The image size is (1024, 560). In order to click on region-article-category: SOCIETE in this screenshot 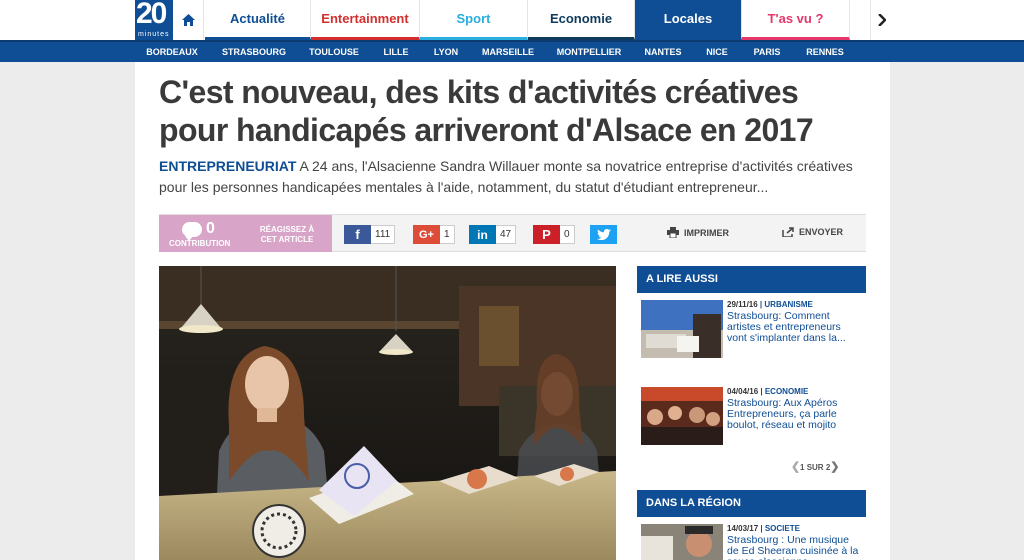, I will do `click(782, 528)`.